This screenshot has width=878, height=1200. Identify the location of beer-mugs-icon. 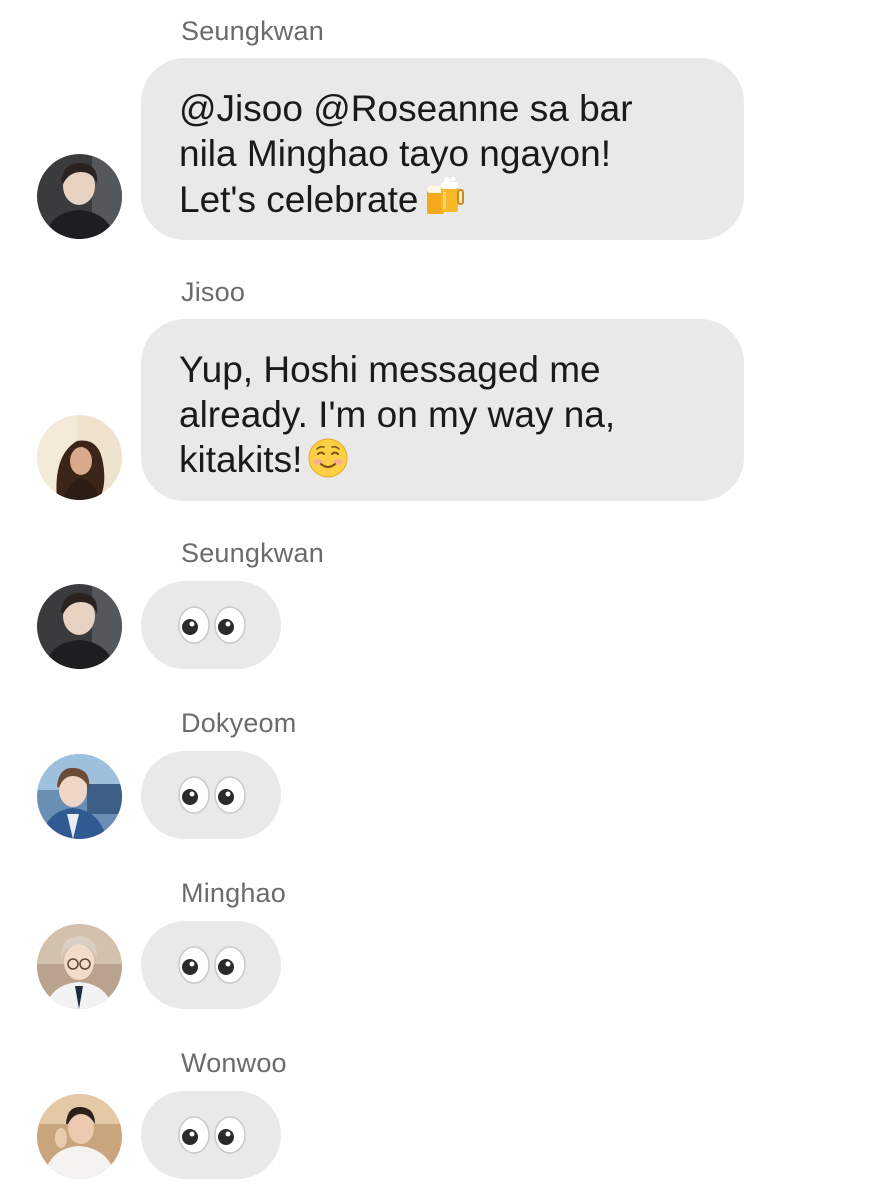
(445, 195).